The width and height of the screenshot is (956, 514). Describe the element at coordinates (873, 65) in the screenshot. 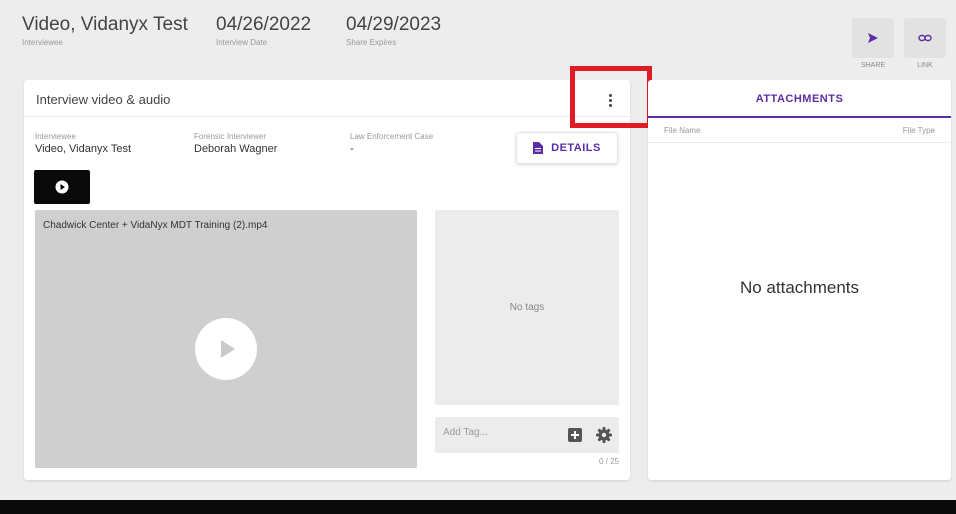

I see `share-button-label: SHARE` at that location.